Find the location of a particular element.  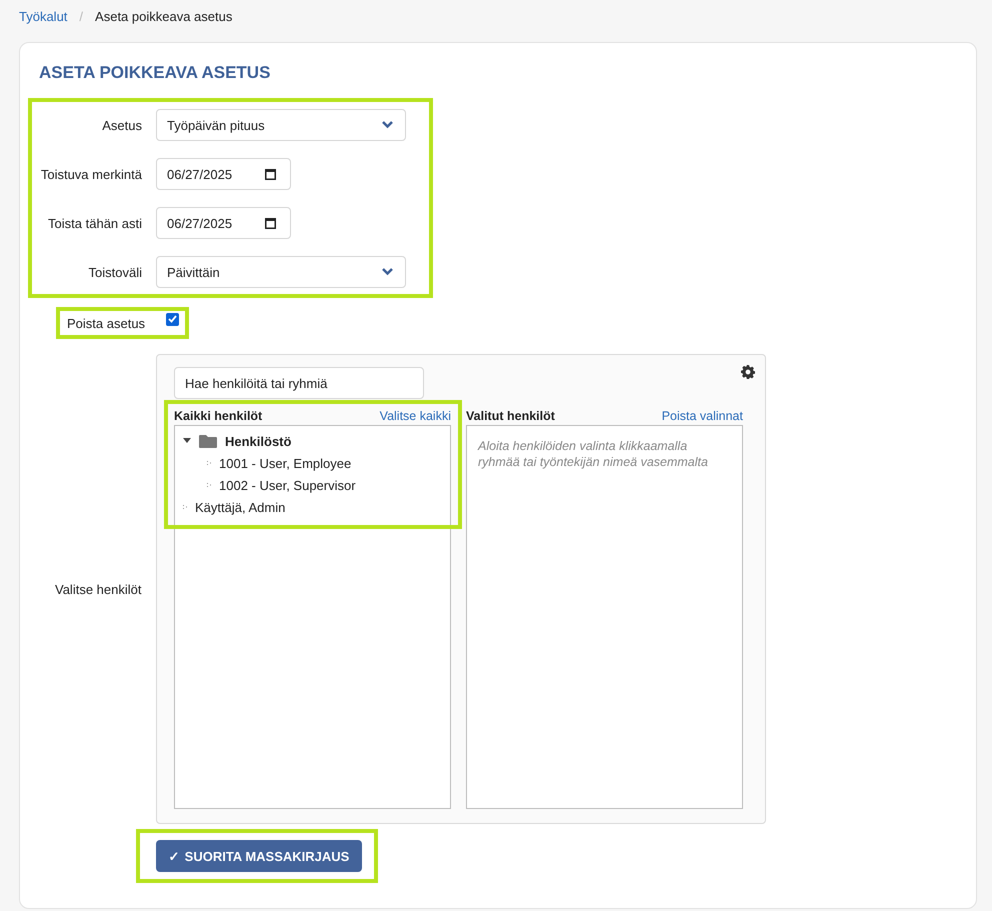

field-label: Asetus is located at coordinates (121, 125).